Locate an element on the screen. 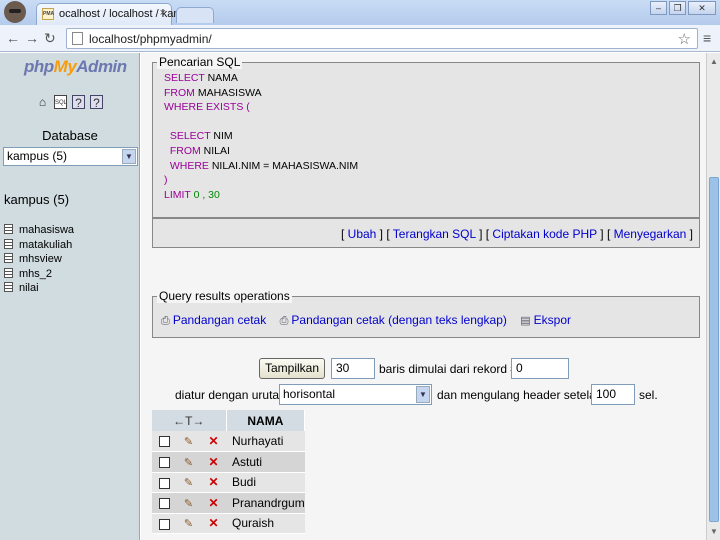 The image size is (720, 540). browser-tab: PMA ocalhost / localhost / kampus × is located at coordinates (118, 14).